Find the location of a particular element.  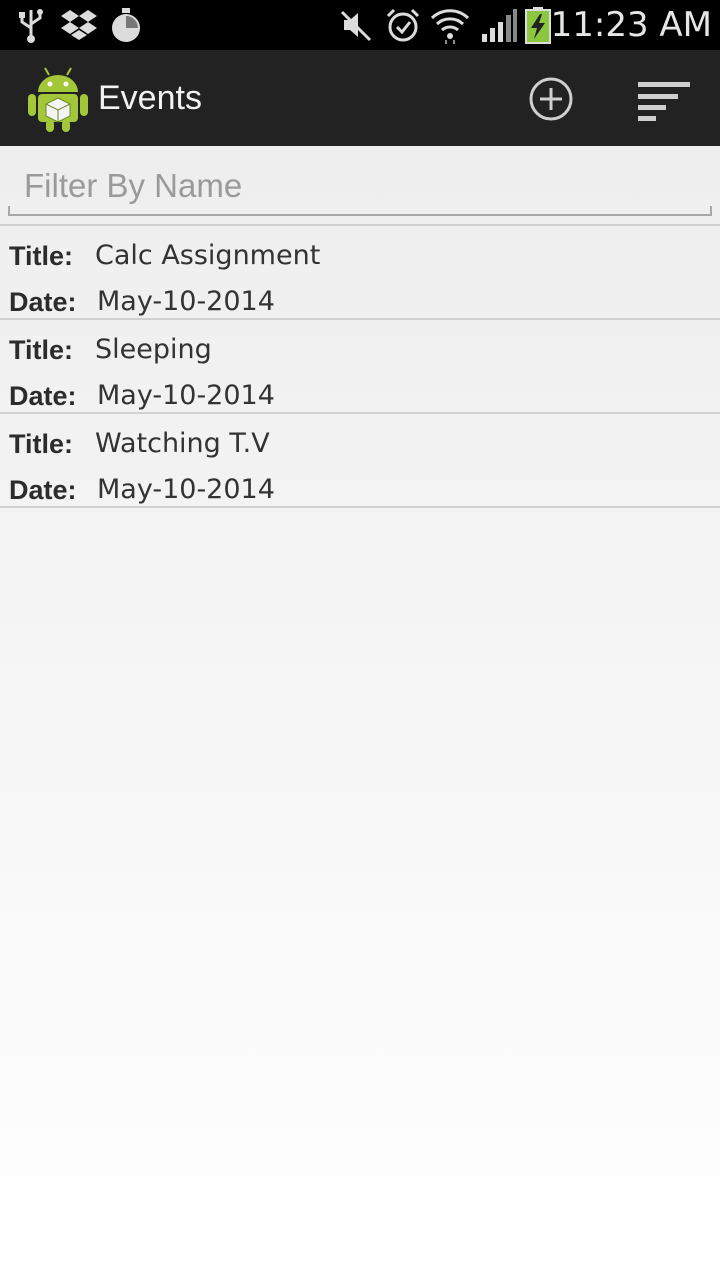

signal-icon is located at coordinates (499, 25).